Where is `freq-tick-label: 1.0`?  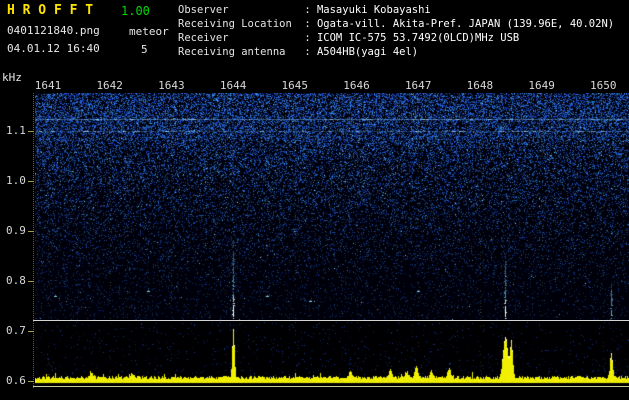
freq-tick-label: 1.0 is located at coordinates (16, 180).